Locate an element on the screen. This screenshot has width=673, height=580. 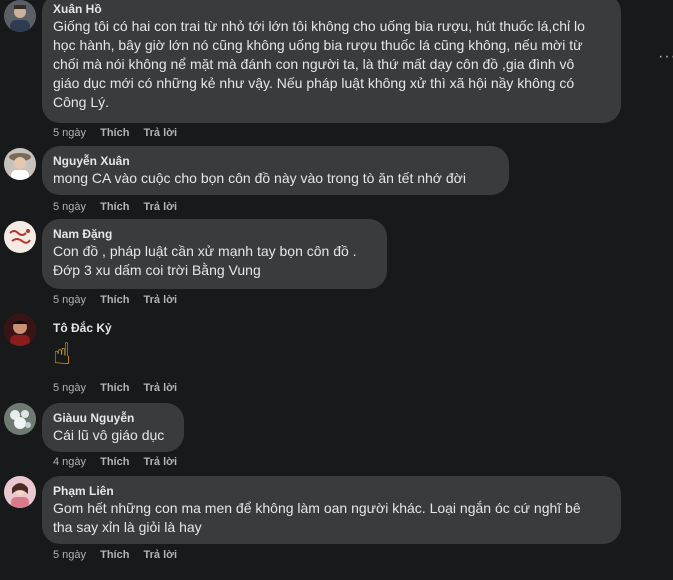
comment-actions: 4 ngày Thích Trả lời is located at coordinates (120, 462).